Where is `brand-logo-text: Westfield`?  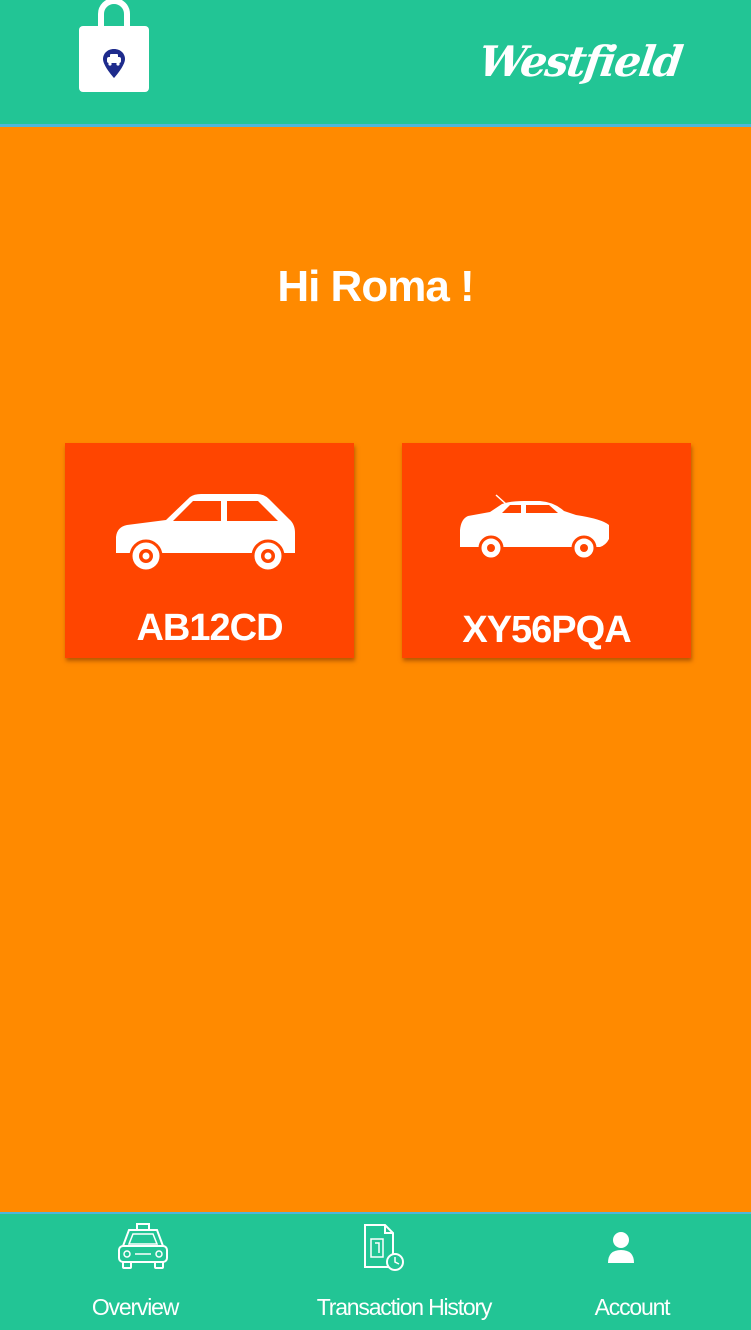 brand-logo-text: Westfield is located at coordinates (580, 61).